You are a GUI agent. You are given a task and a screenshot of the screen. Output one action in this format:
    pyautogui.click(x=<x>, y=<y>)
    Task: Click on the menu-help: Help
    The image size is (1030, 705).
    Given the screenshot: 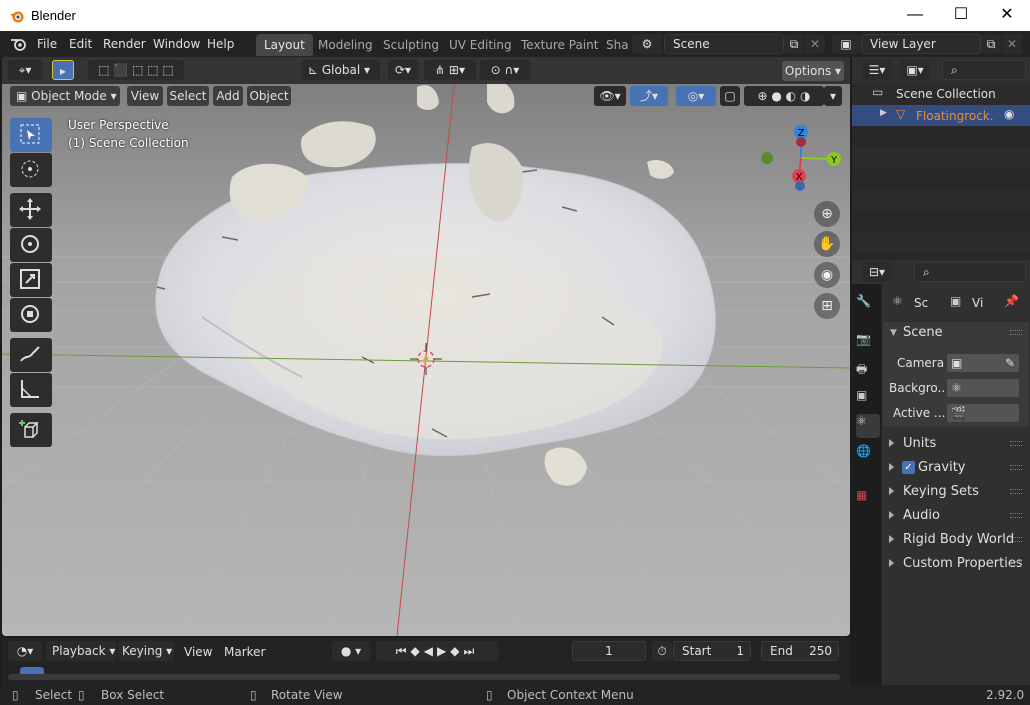 What is the action you would take?
    pyautogui.click(x=220, y=44)
    